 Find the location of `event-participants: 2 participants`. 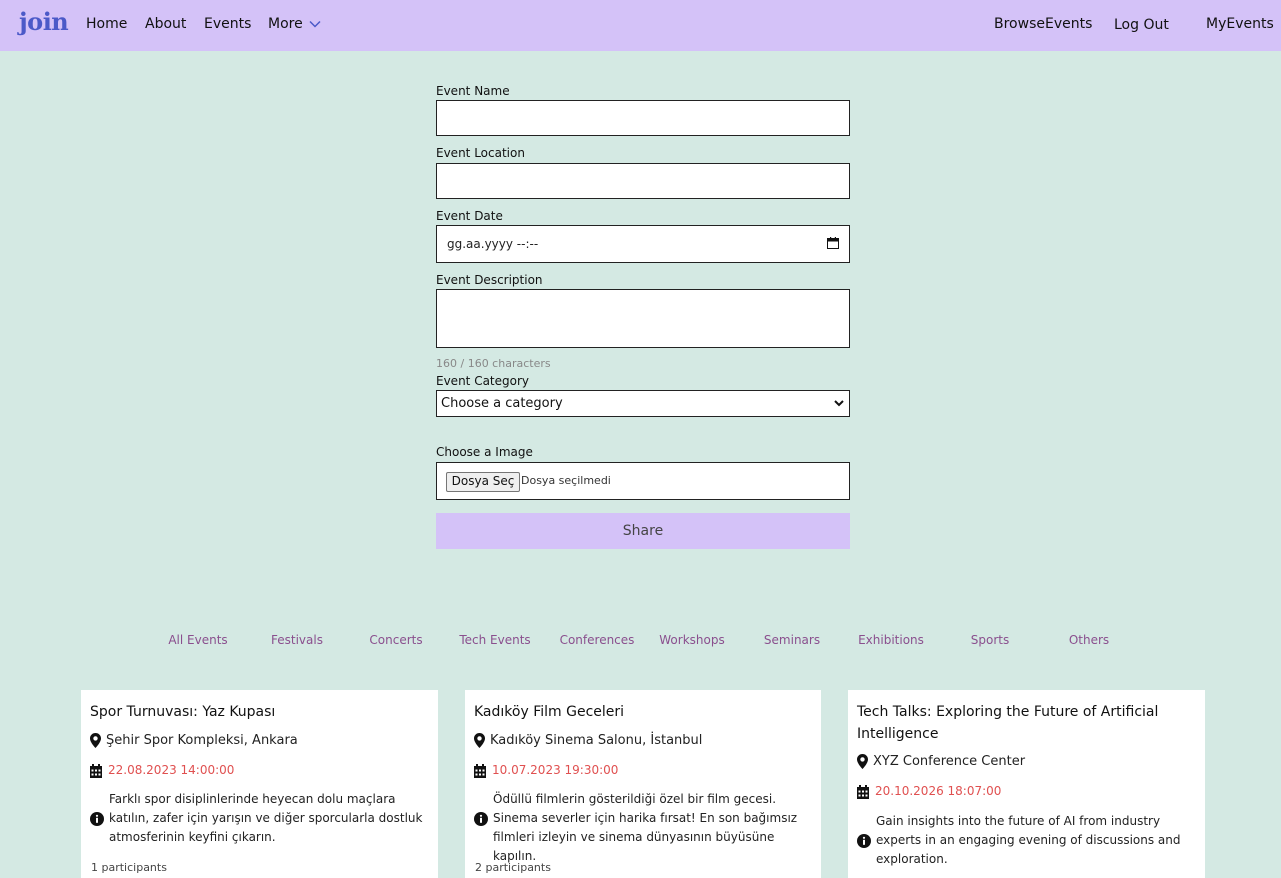

event-participants: 2 participants is located at coordinates (513, 867).